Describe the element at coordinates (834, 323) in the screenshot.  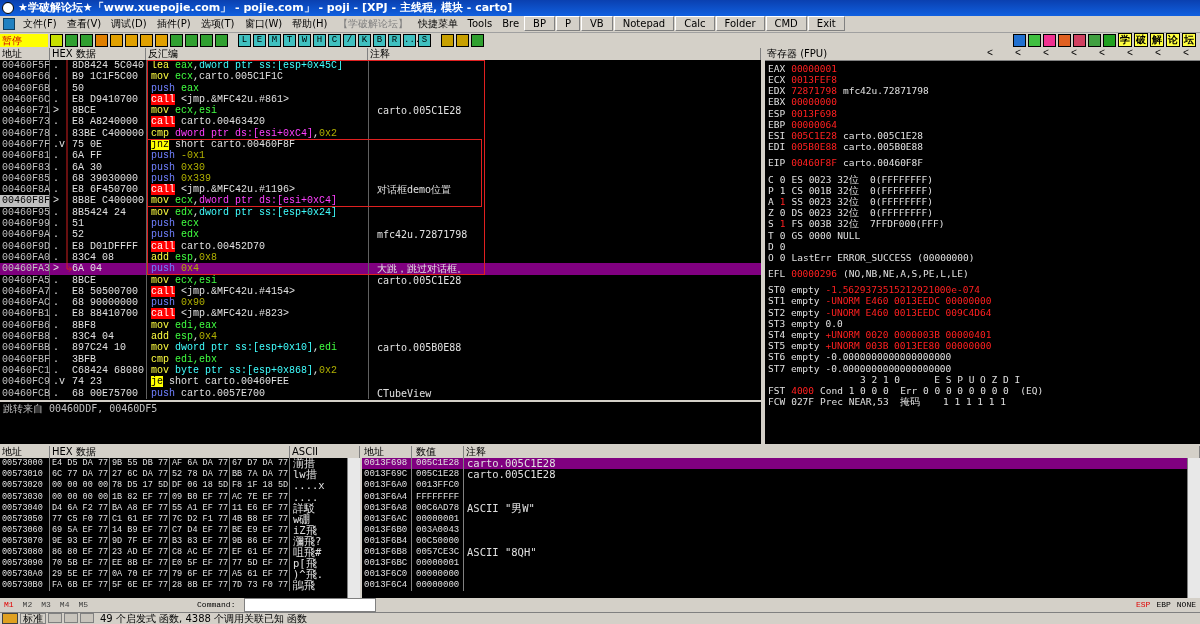
I see `register-value: 0.0` at that location.